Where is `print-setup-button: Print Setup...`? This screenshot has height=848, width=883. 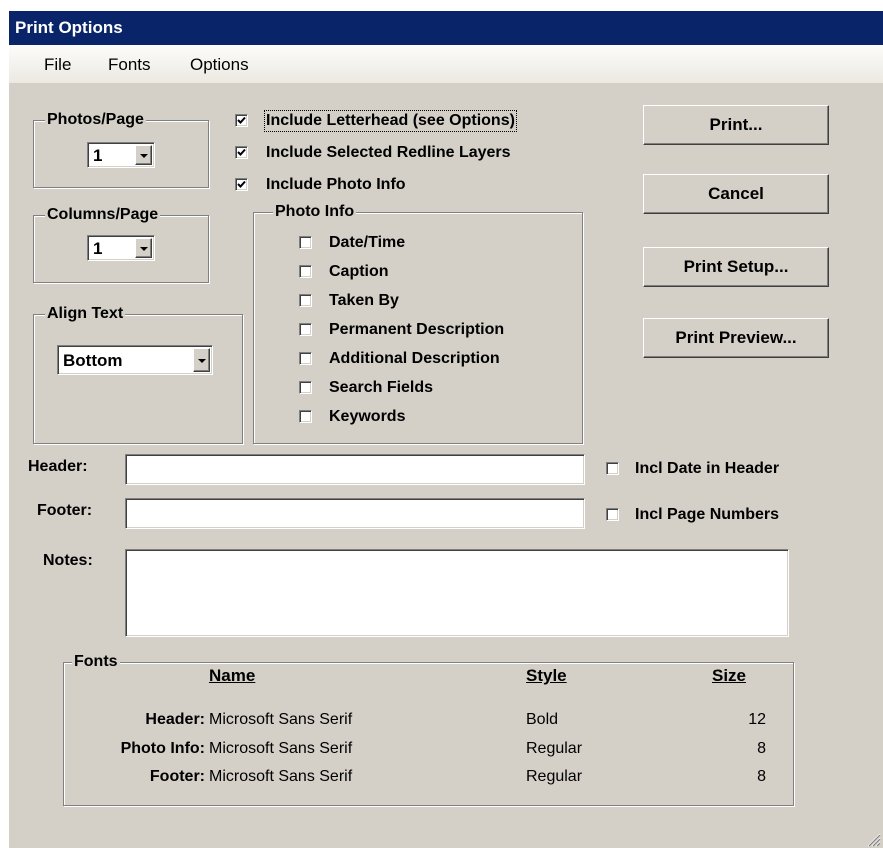 print-setup-button: Print Setup... is located at coordinates (736, 267).